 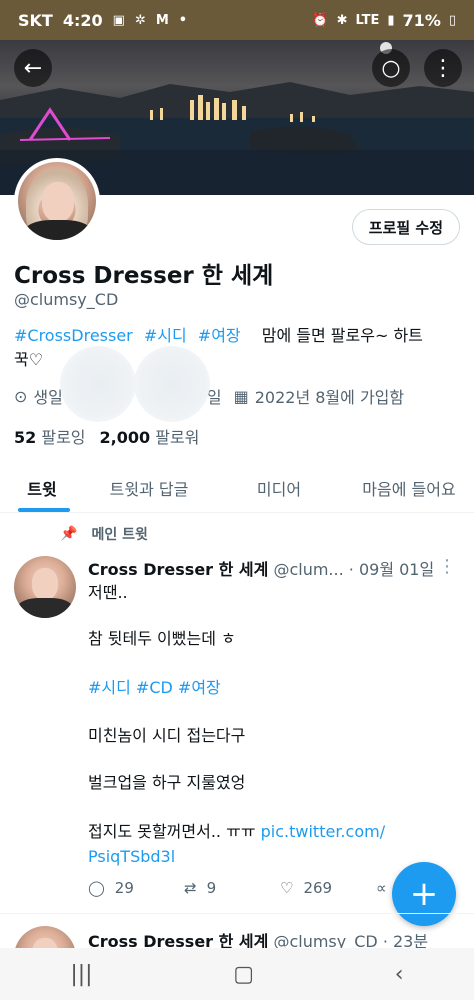 What do you see at coordinates (167, 735) in the screenshot?
I see `tweet-text-line: 미친놈이 시디 접는다구` at bounding box center [167, 735].